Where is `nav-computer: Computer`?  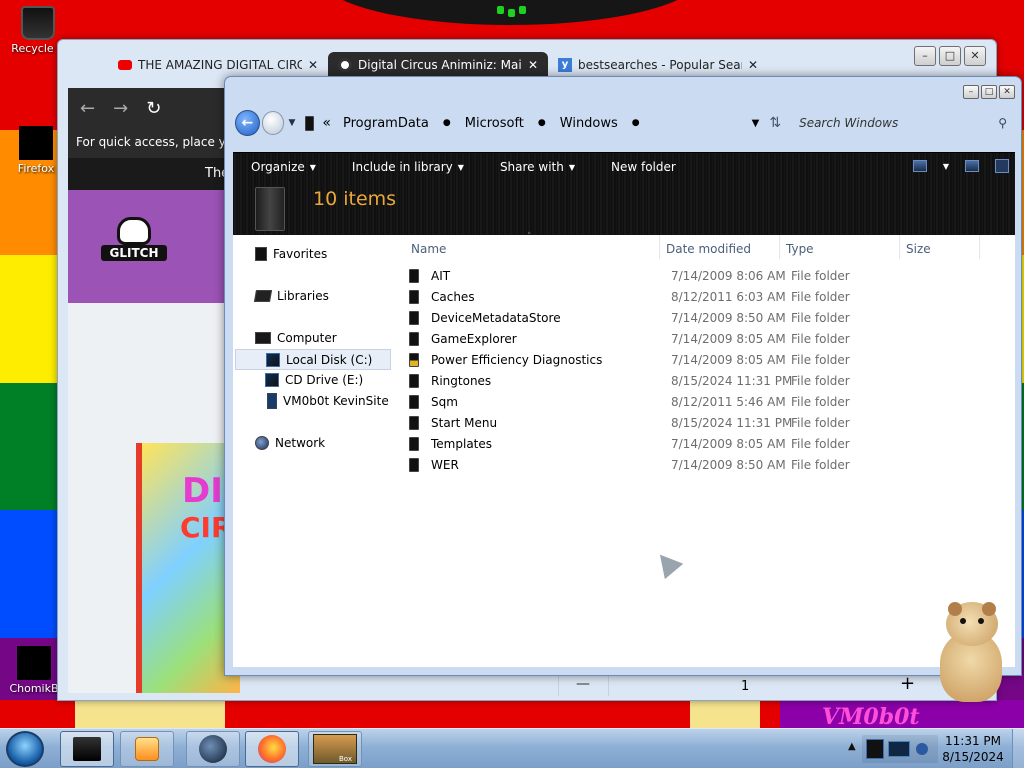
nav-computer: Computer is located at coordinates (296, 338).